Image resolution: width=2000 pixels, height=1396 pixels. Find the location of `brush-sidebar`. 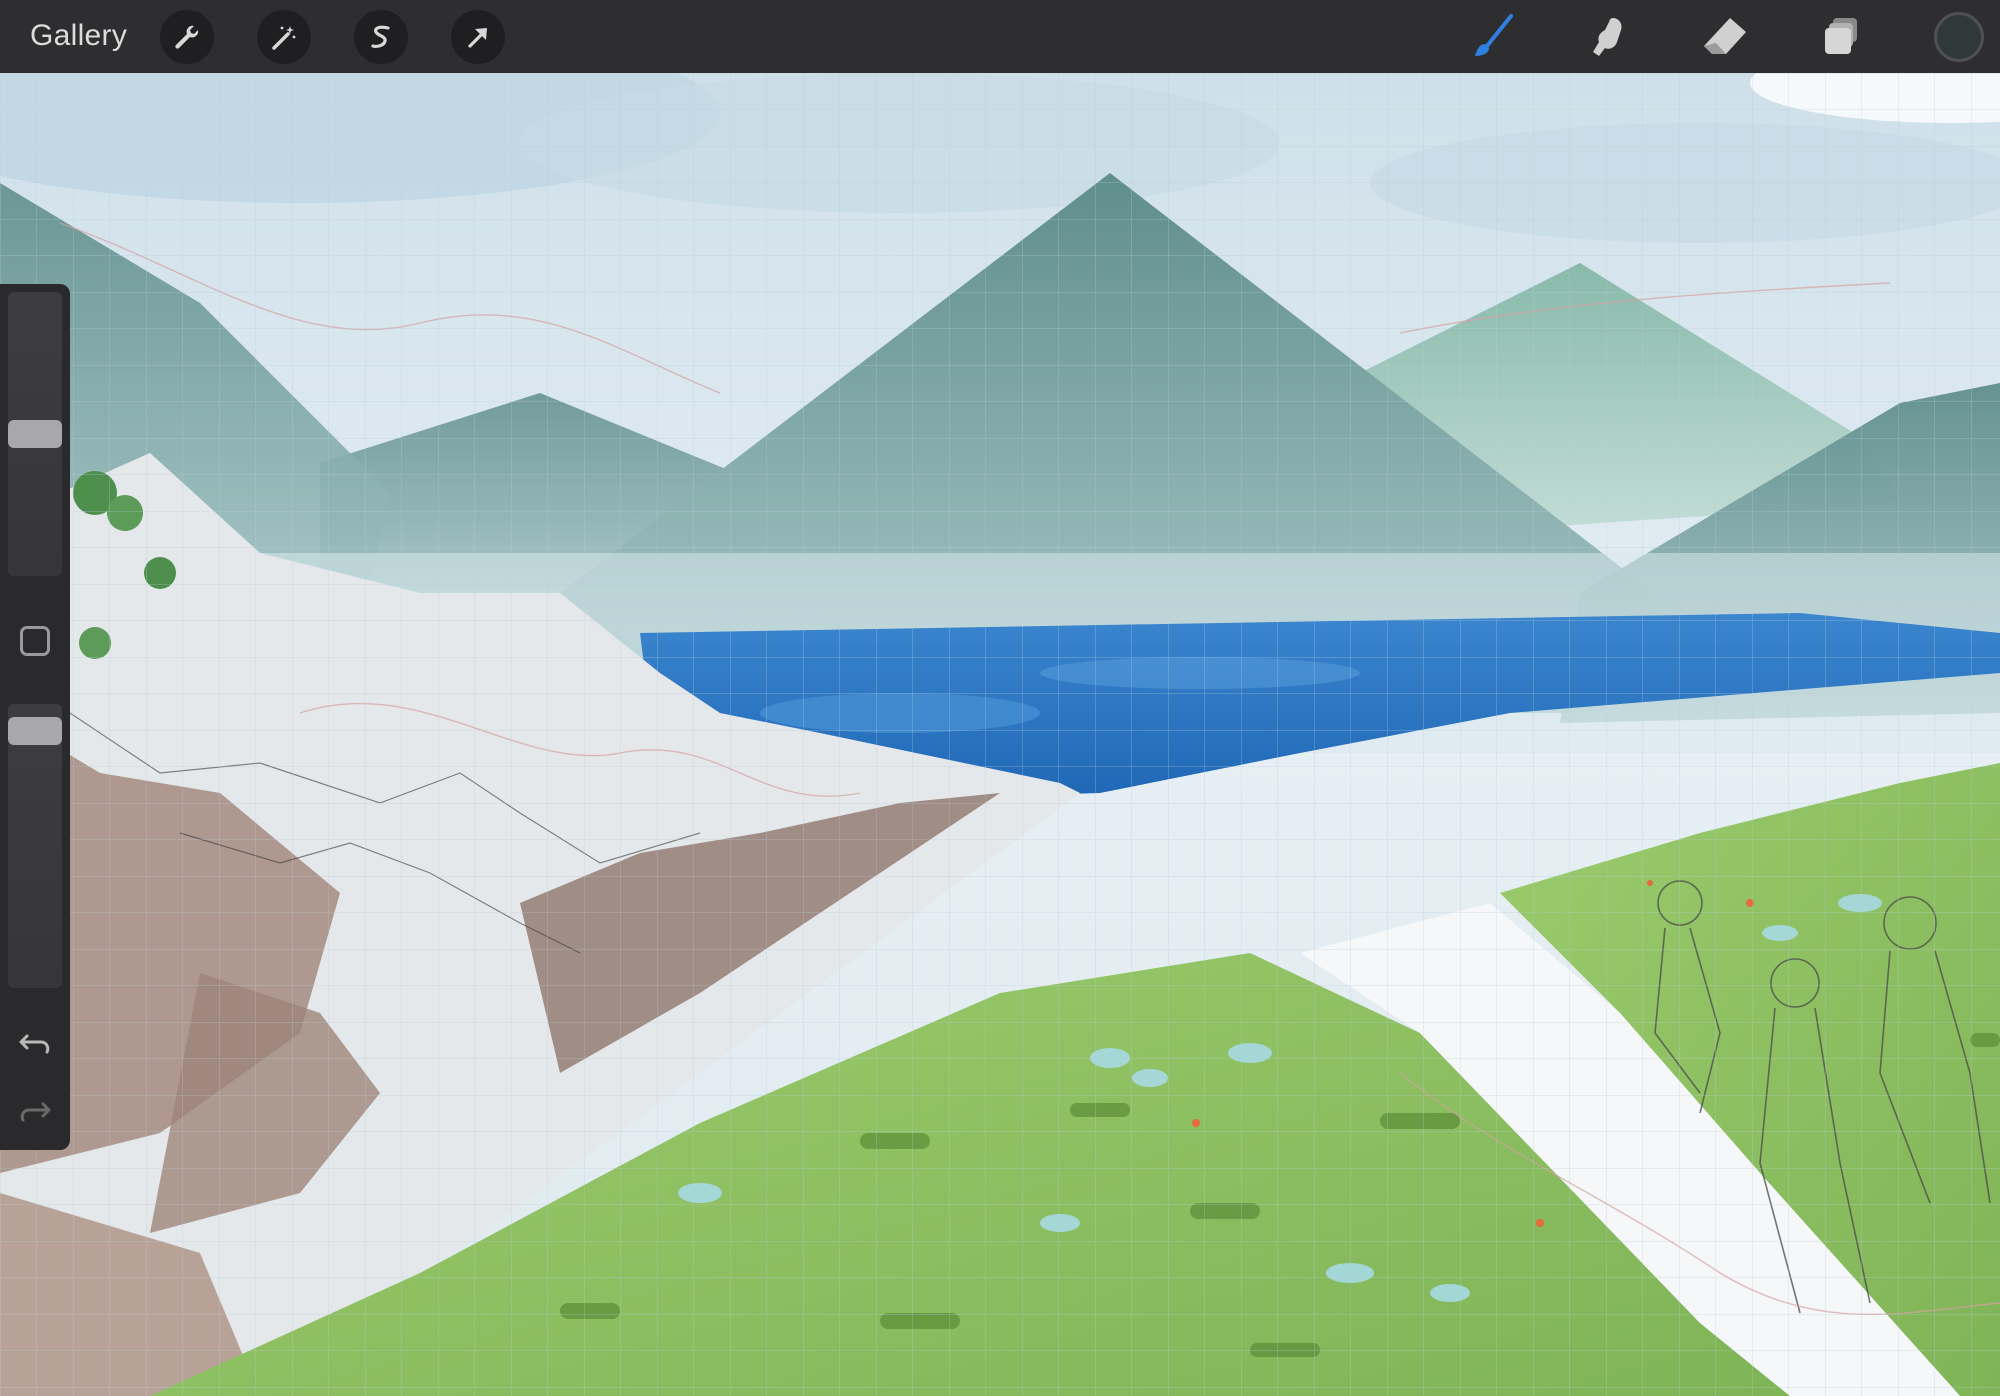

brush-sidebar is located at coordinates (35, 717).